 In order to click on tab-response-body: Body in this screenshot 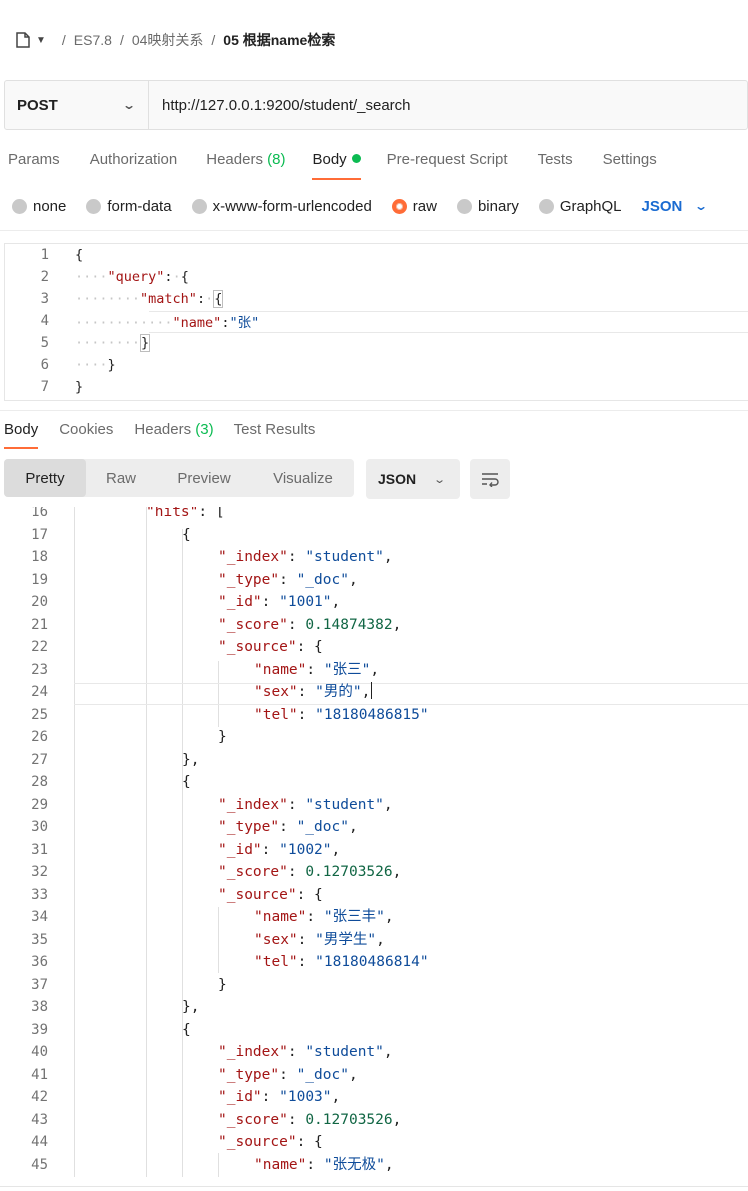, I will do `click(21, 431)`.